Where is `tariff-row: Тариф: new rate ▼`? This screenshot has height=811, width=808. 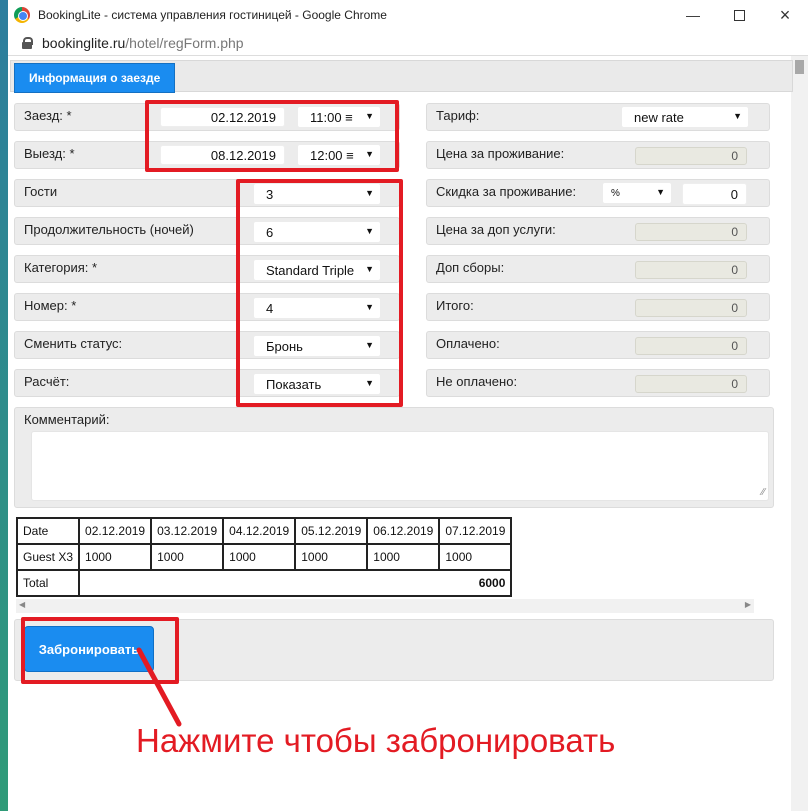 tariff-row: Тариф: new rate ▼ is located at coordinates (598, 117).